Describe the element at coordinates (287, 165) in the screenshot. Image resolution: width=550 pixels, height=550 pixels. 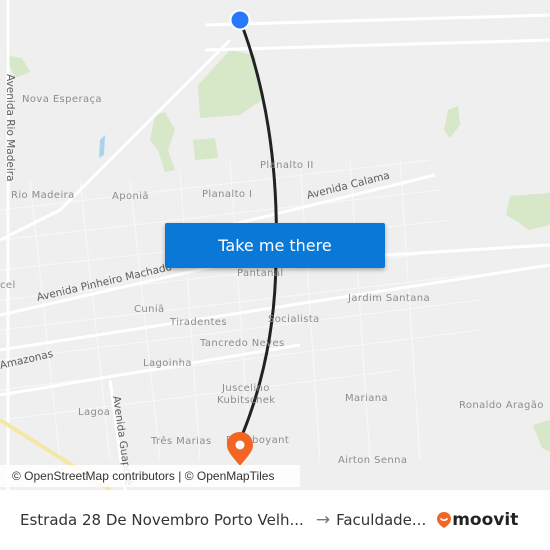
I see `map-label: Planalto II` at that location.